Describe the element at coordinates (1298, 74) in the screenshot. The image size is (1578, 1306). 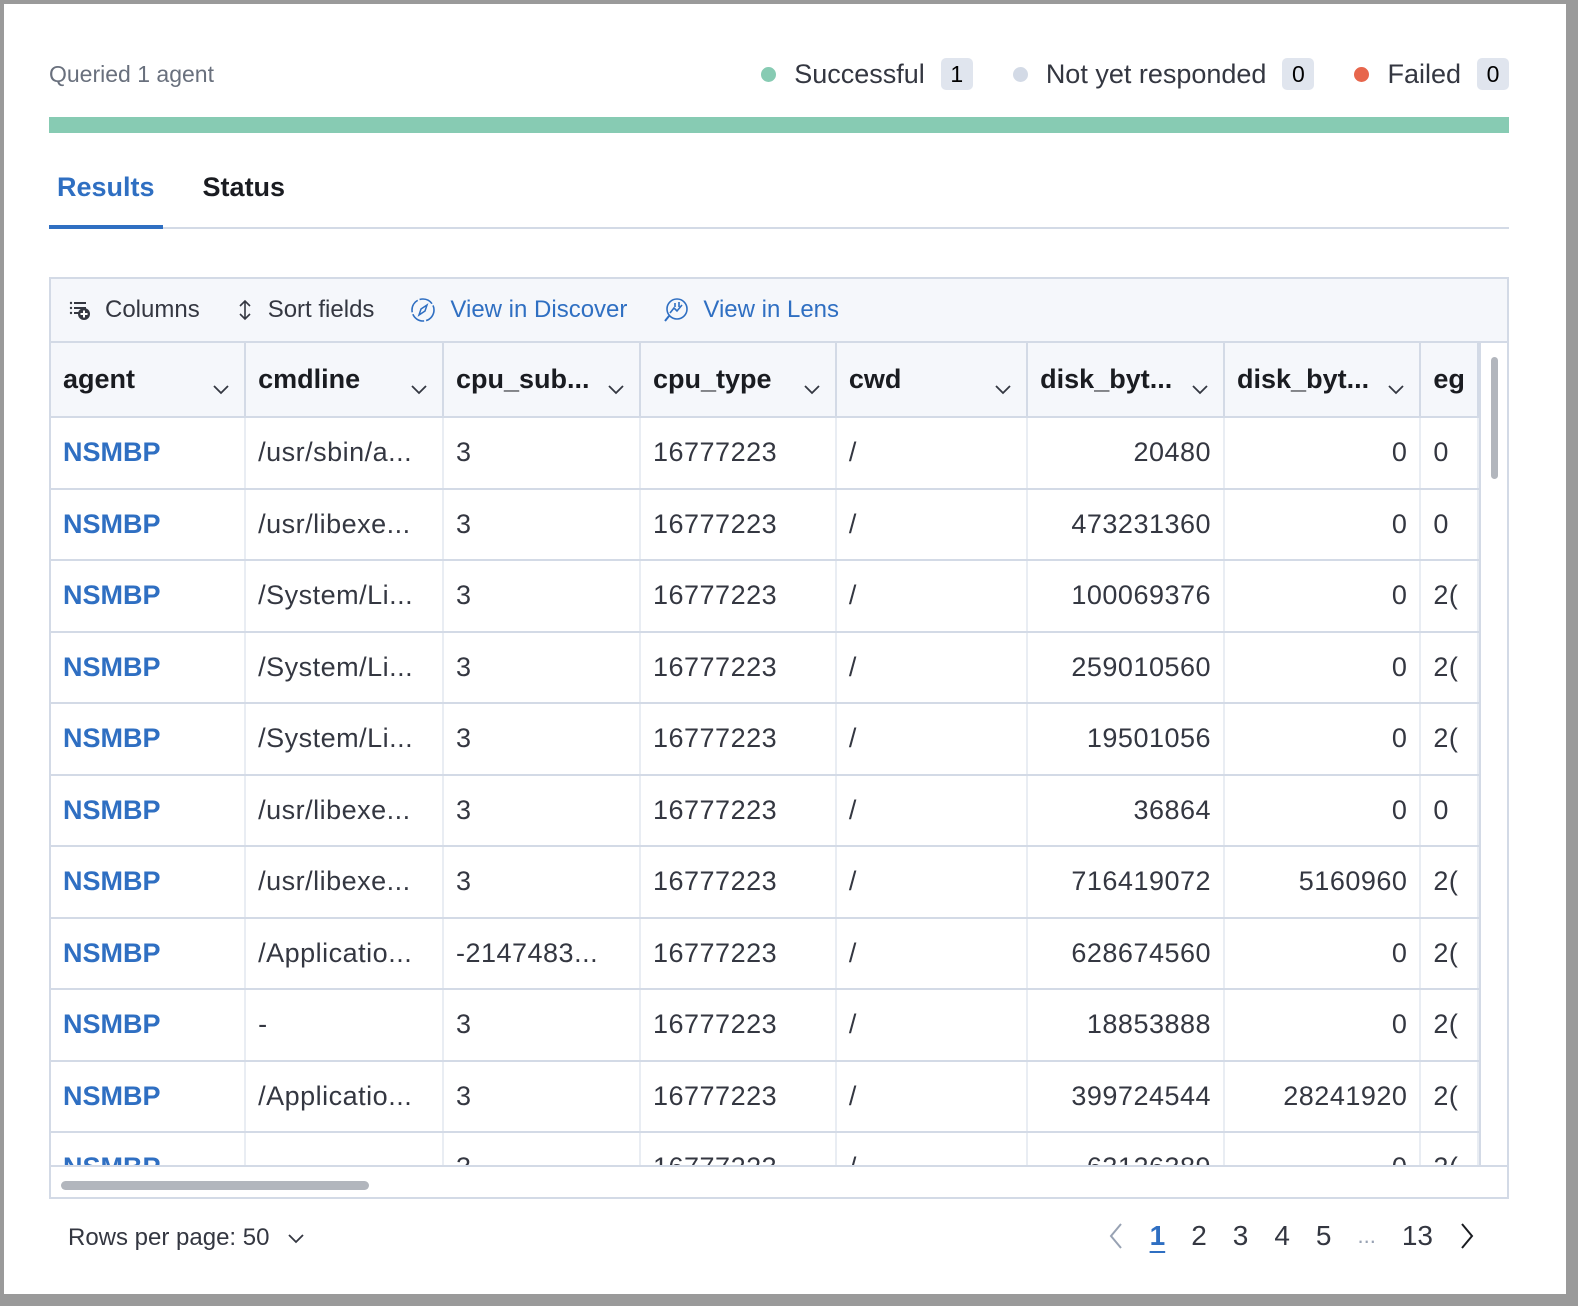
I see `status-count-badge: 0` at that location.